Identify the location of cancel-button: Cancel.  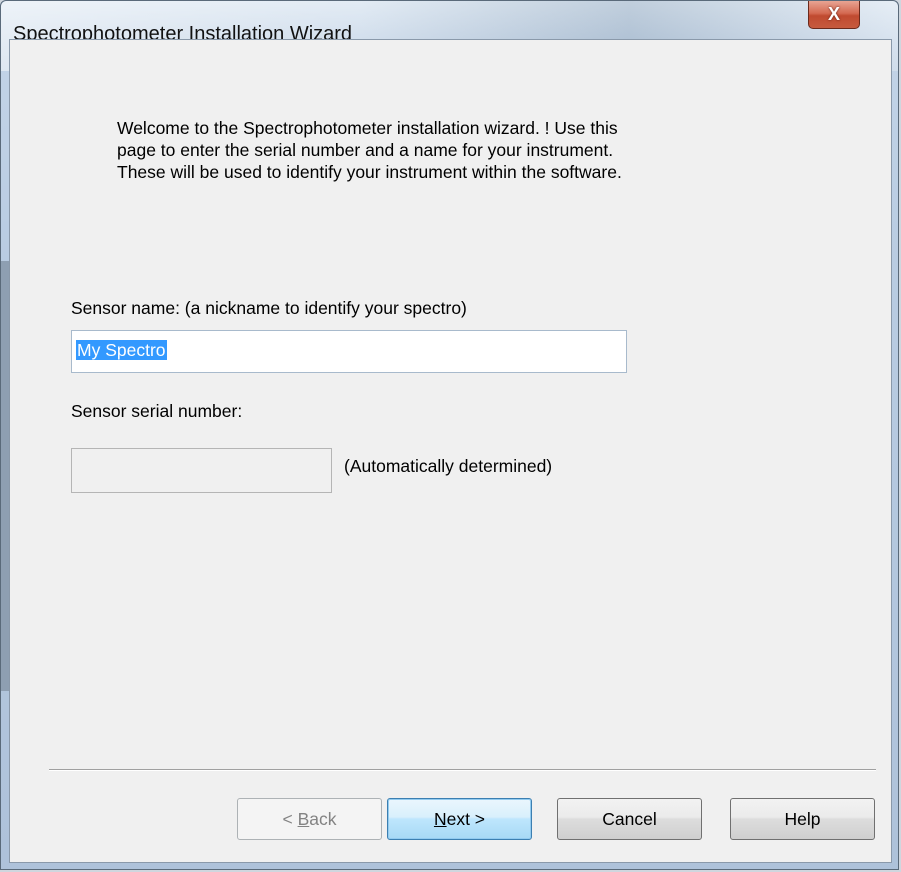
(629, 819).